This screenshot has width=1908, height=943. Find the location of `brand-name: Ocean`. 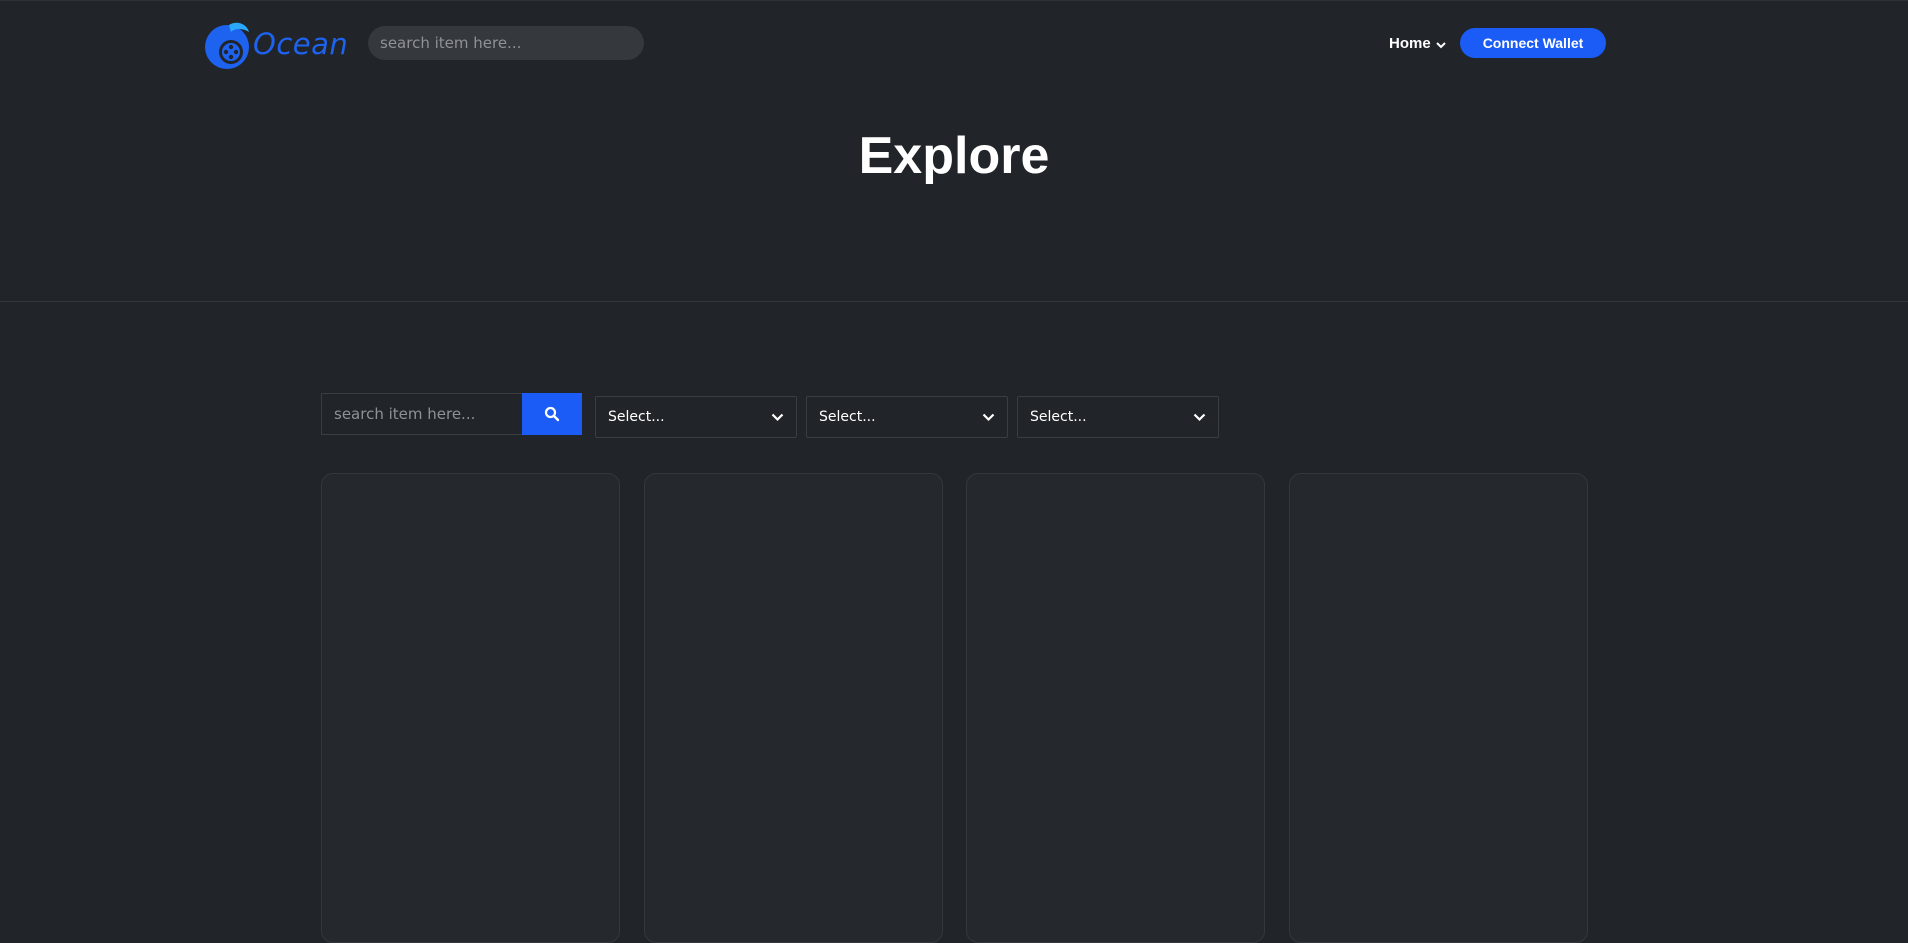

brand-name: Ocean is located at coordinates (301, 44).